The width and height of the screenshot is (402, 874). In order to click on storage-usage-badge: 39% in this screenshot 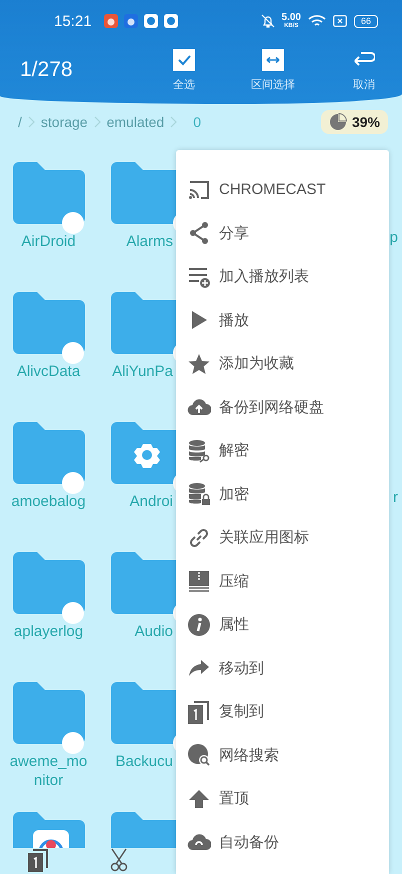, I will do `click(354, 122)`.